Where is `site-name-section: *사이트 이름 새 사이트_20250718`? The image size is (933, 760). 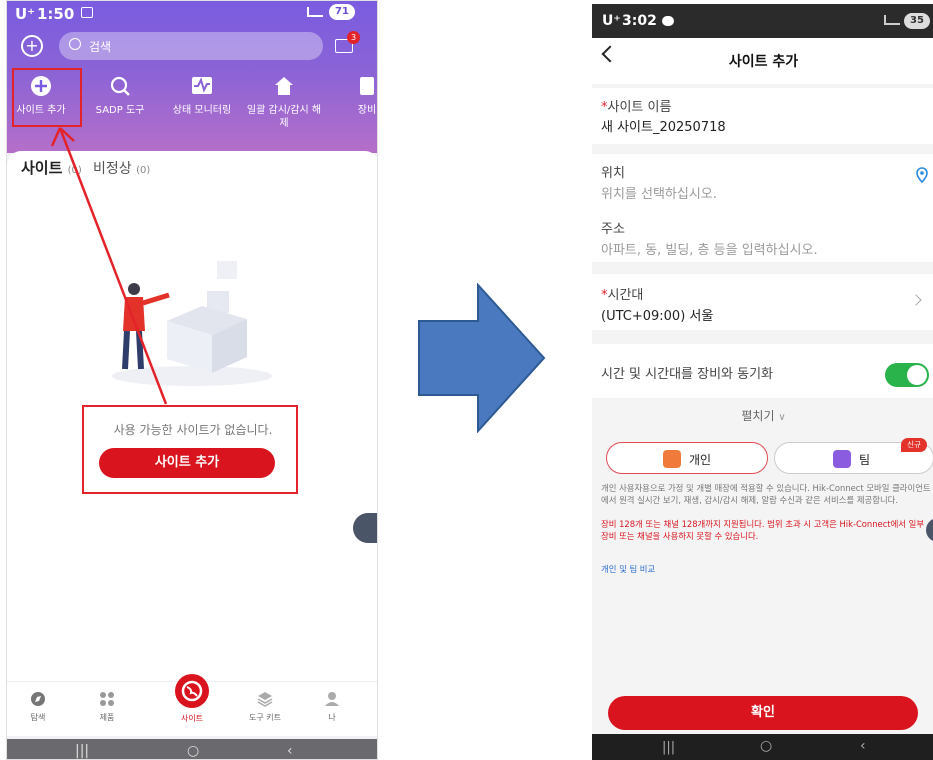
site-name-section: *사이트 이름 새 사이트_20250718 is located at coordinates (762, 116).